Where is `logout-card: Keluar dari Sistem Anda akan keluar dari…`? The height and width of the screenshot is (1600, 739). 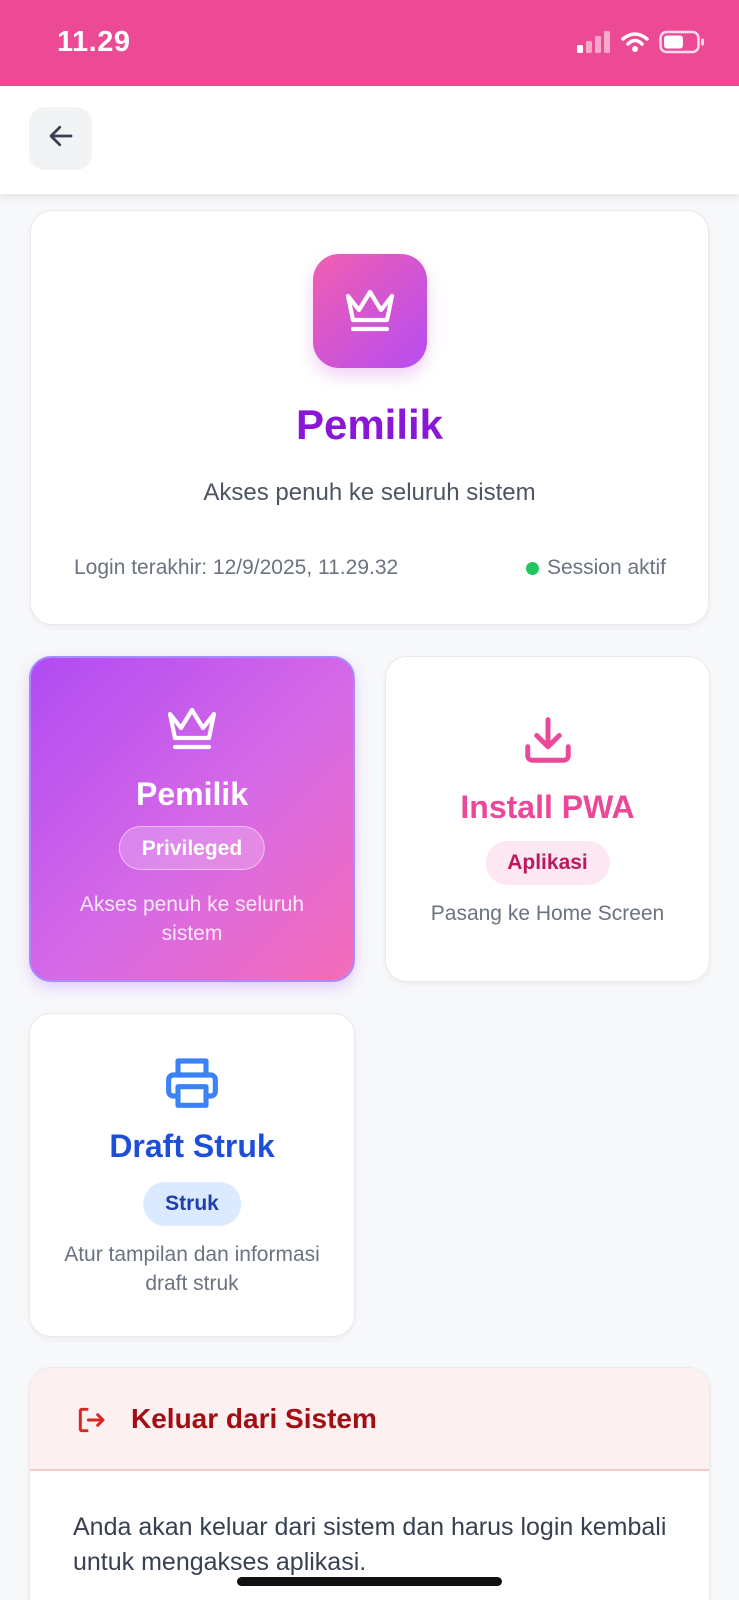
logout-card: Keluar dari Sistem Anda akan keluar dari… is located at coordinates (369, 1483).